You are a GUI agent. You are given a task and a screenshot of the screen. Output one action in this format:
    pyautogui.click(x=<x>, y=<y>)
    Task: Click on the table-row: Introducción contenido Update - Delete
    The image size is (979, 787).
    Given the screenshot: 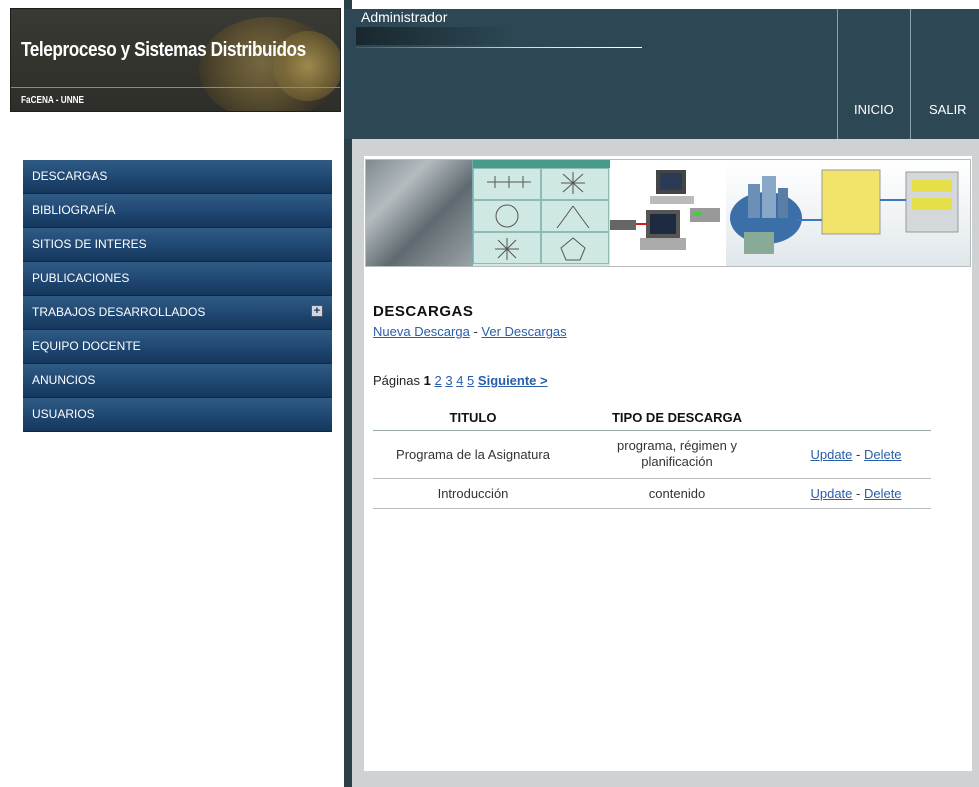 What is the action you would take?
    pyautogui.click(x=652, y=493)
    